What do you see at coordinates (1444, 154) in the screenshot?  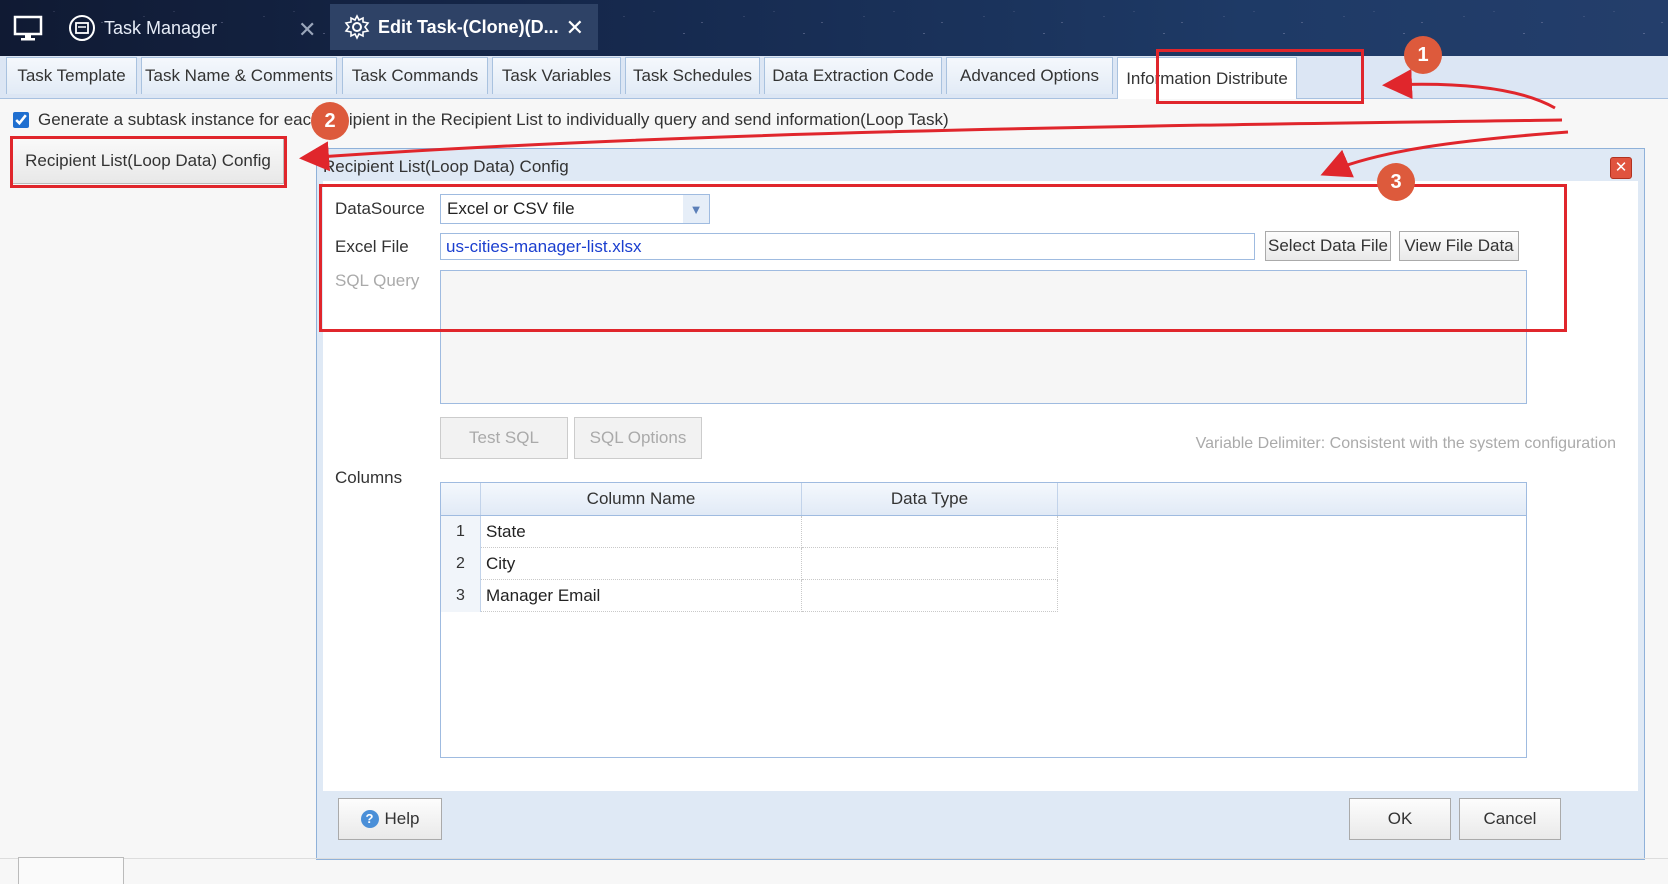 I see `arrow-to-dialog` at bounding box center [1444, 154].